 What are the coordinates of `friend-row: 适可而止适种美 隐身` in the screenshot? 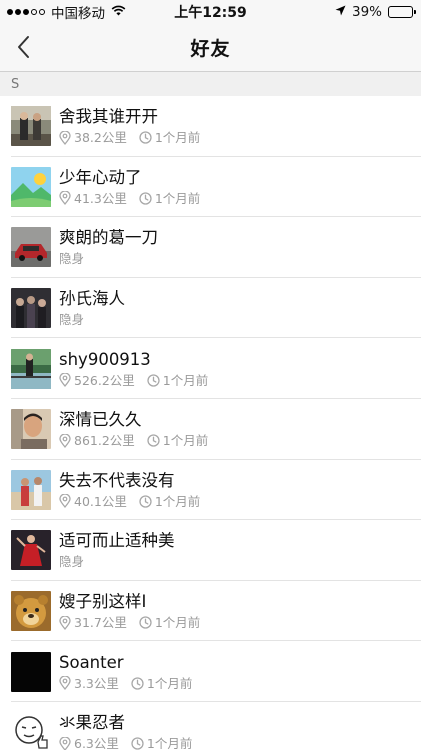 It's located at (210, 550).